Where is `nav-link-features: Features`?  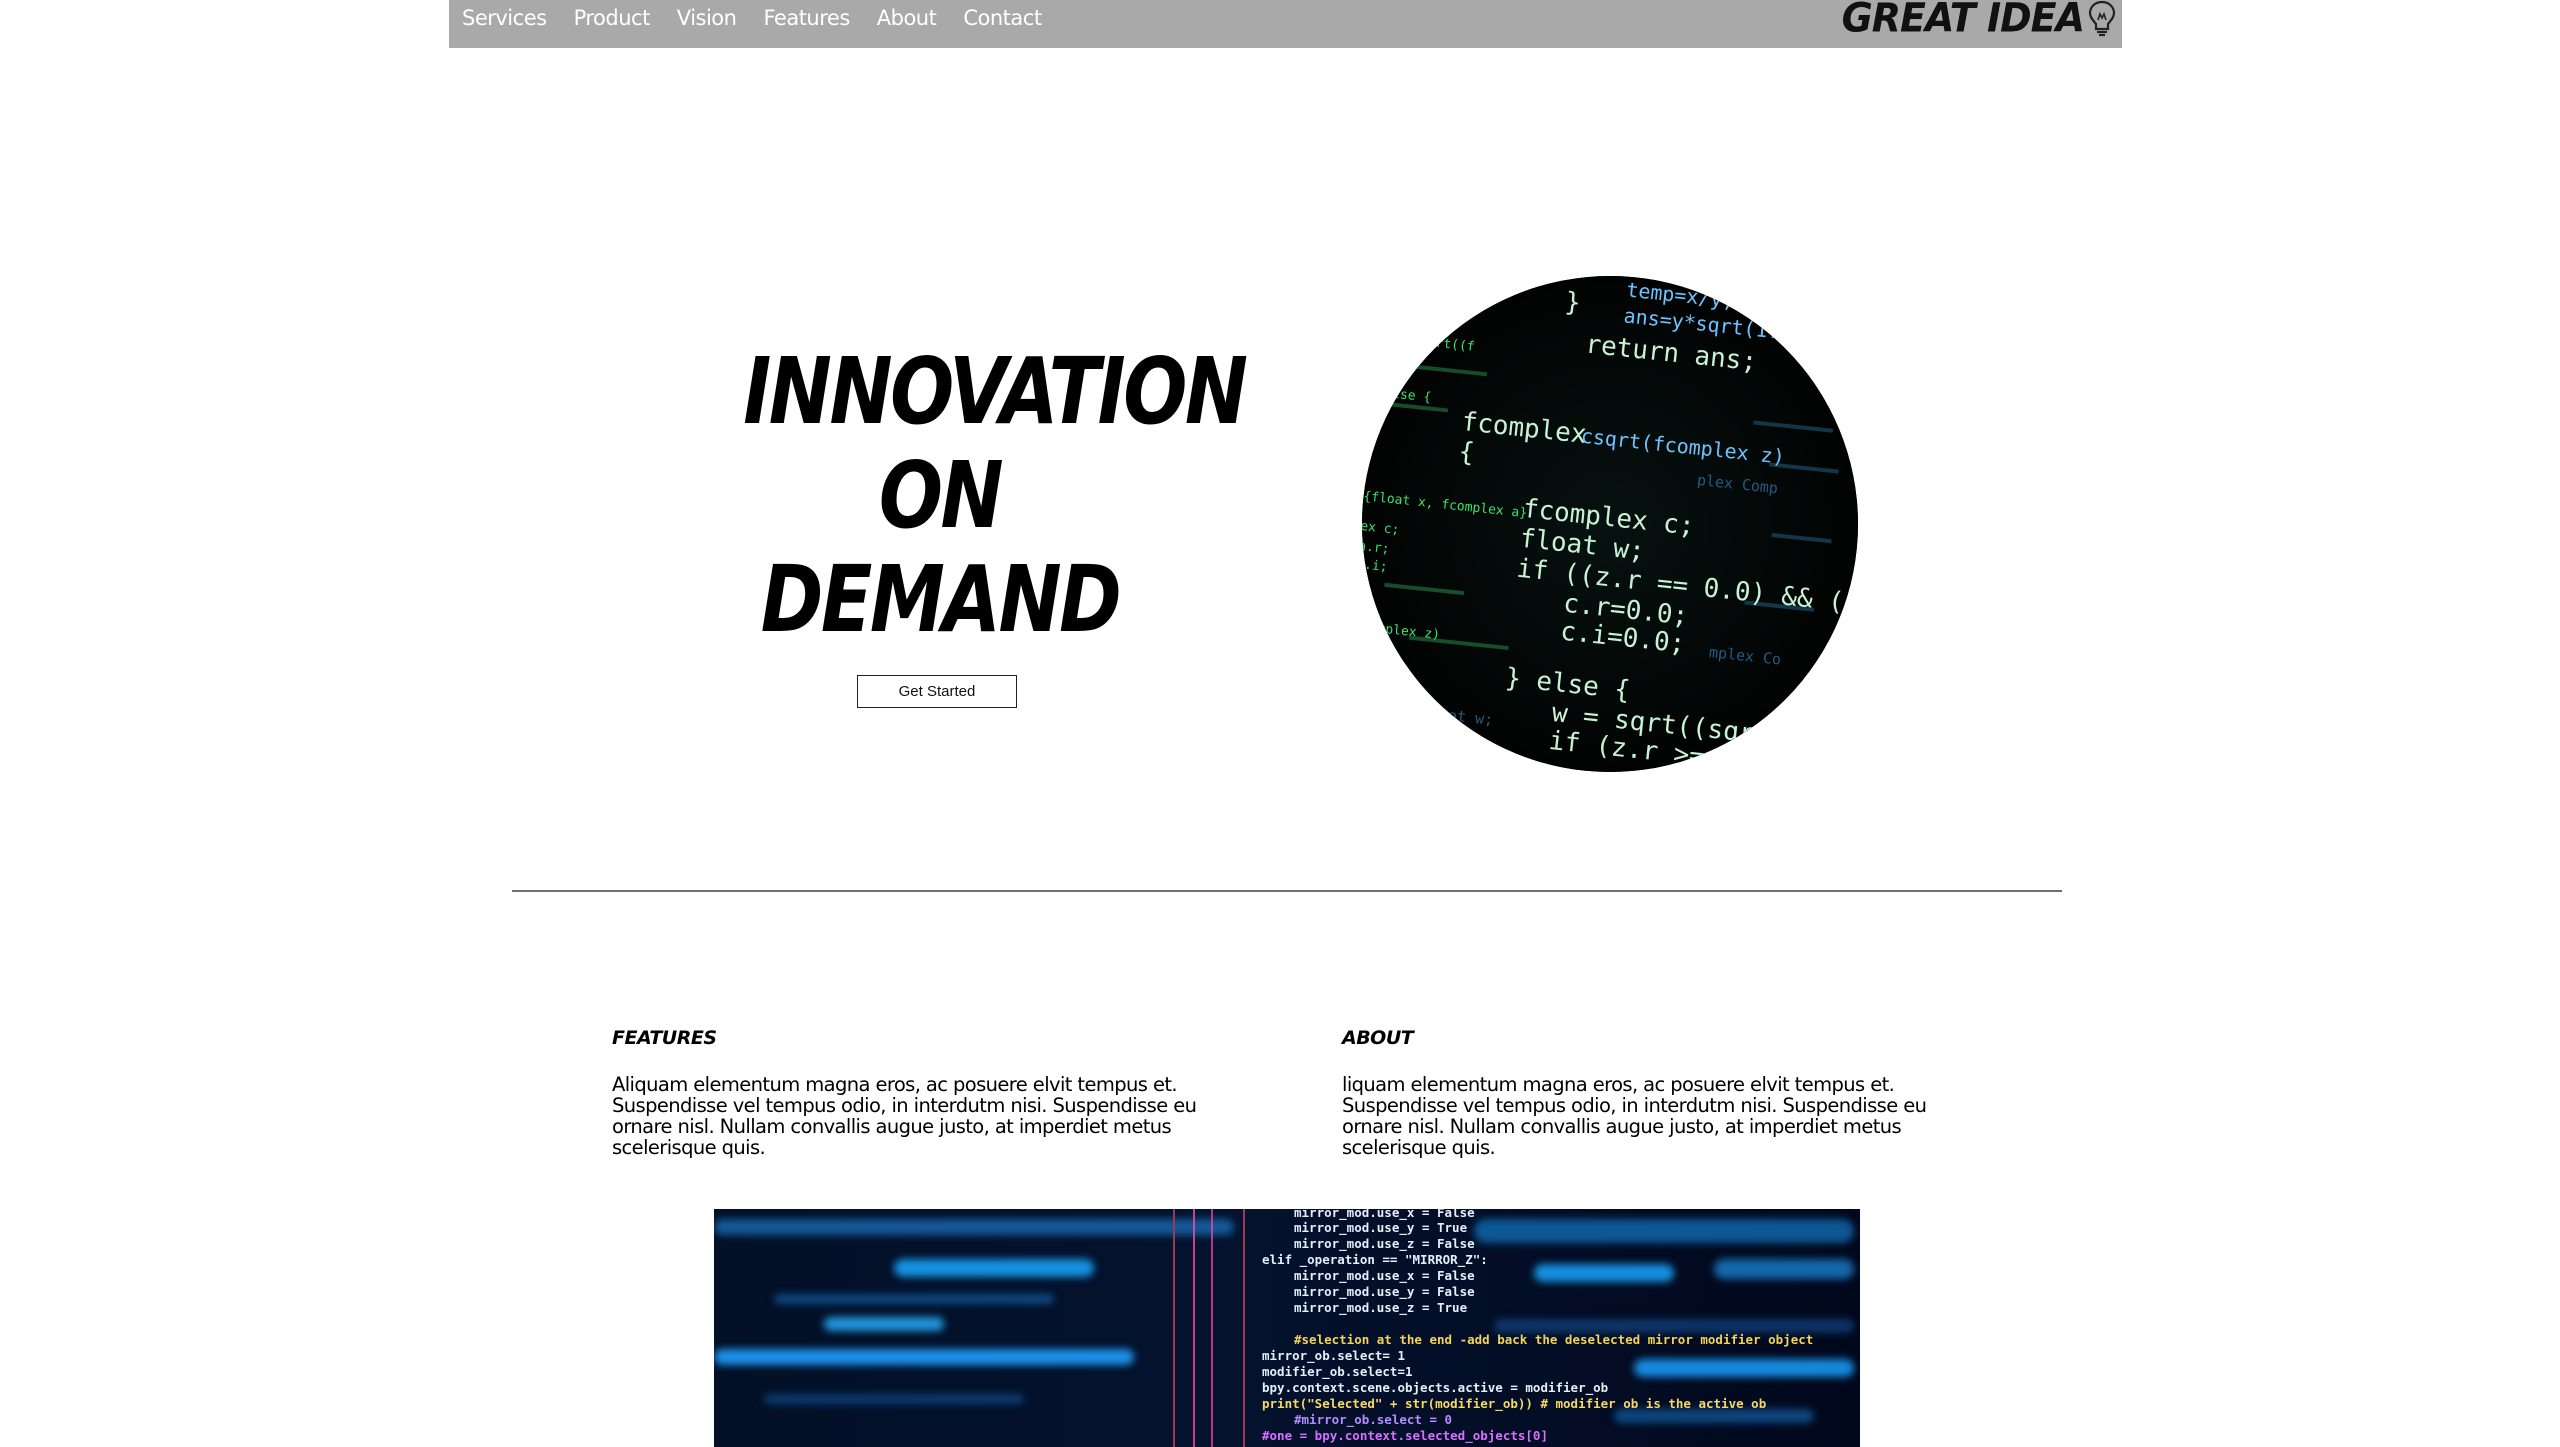
nav-link-features: Features is located at coordinates (806, 18).